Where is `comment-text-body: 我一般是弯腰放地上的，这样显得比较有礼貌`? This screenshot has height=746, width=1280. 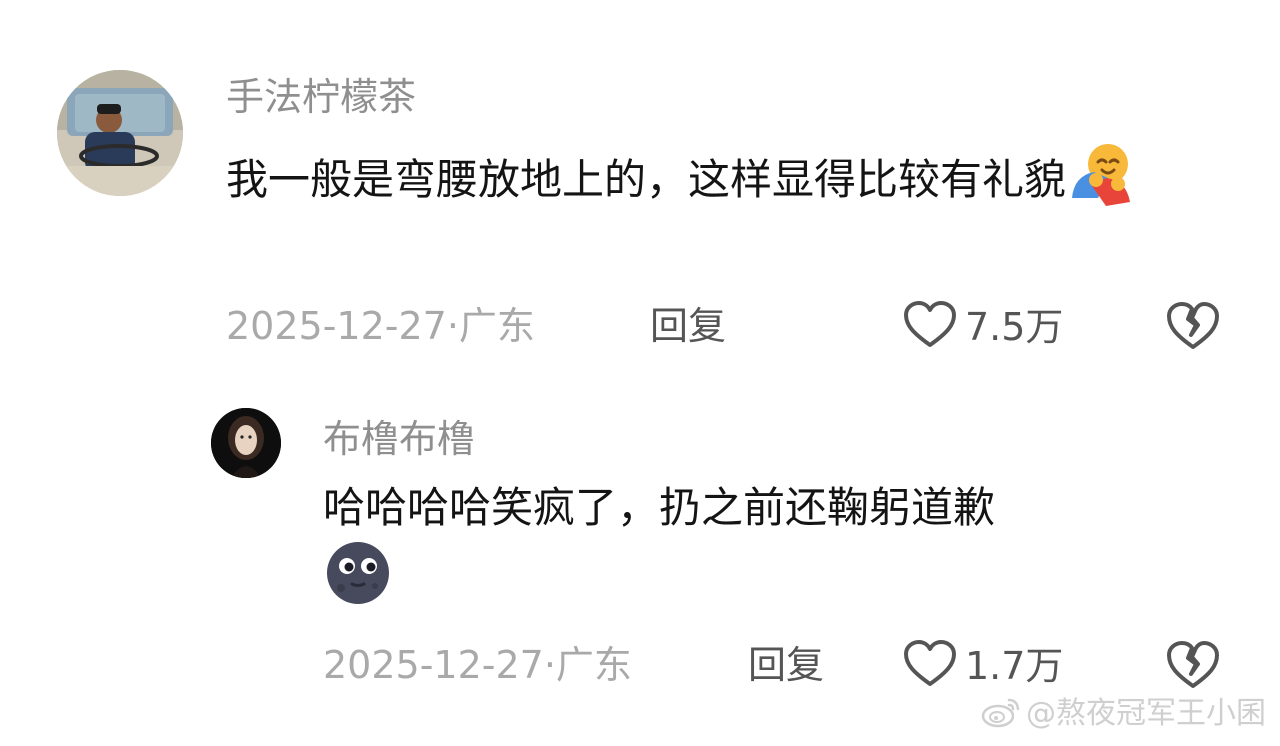
comment-text-body: 我一般是弯腰放地上的，这样显得比较有礼貌 is located at coordinates (646, 179).